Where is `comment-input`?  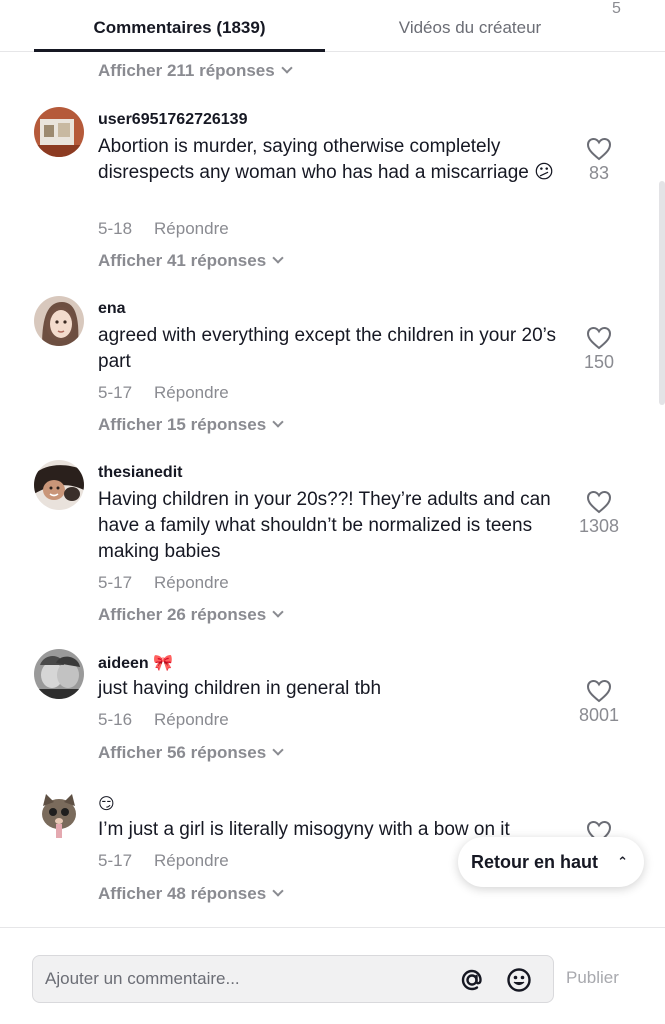
comment-input is located at coordinates (245, 979).